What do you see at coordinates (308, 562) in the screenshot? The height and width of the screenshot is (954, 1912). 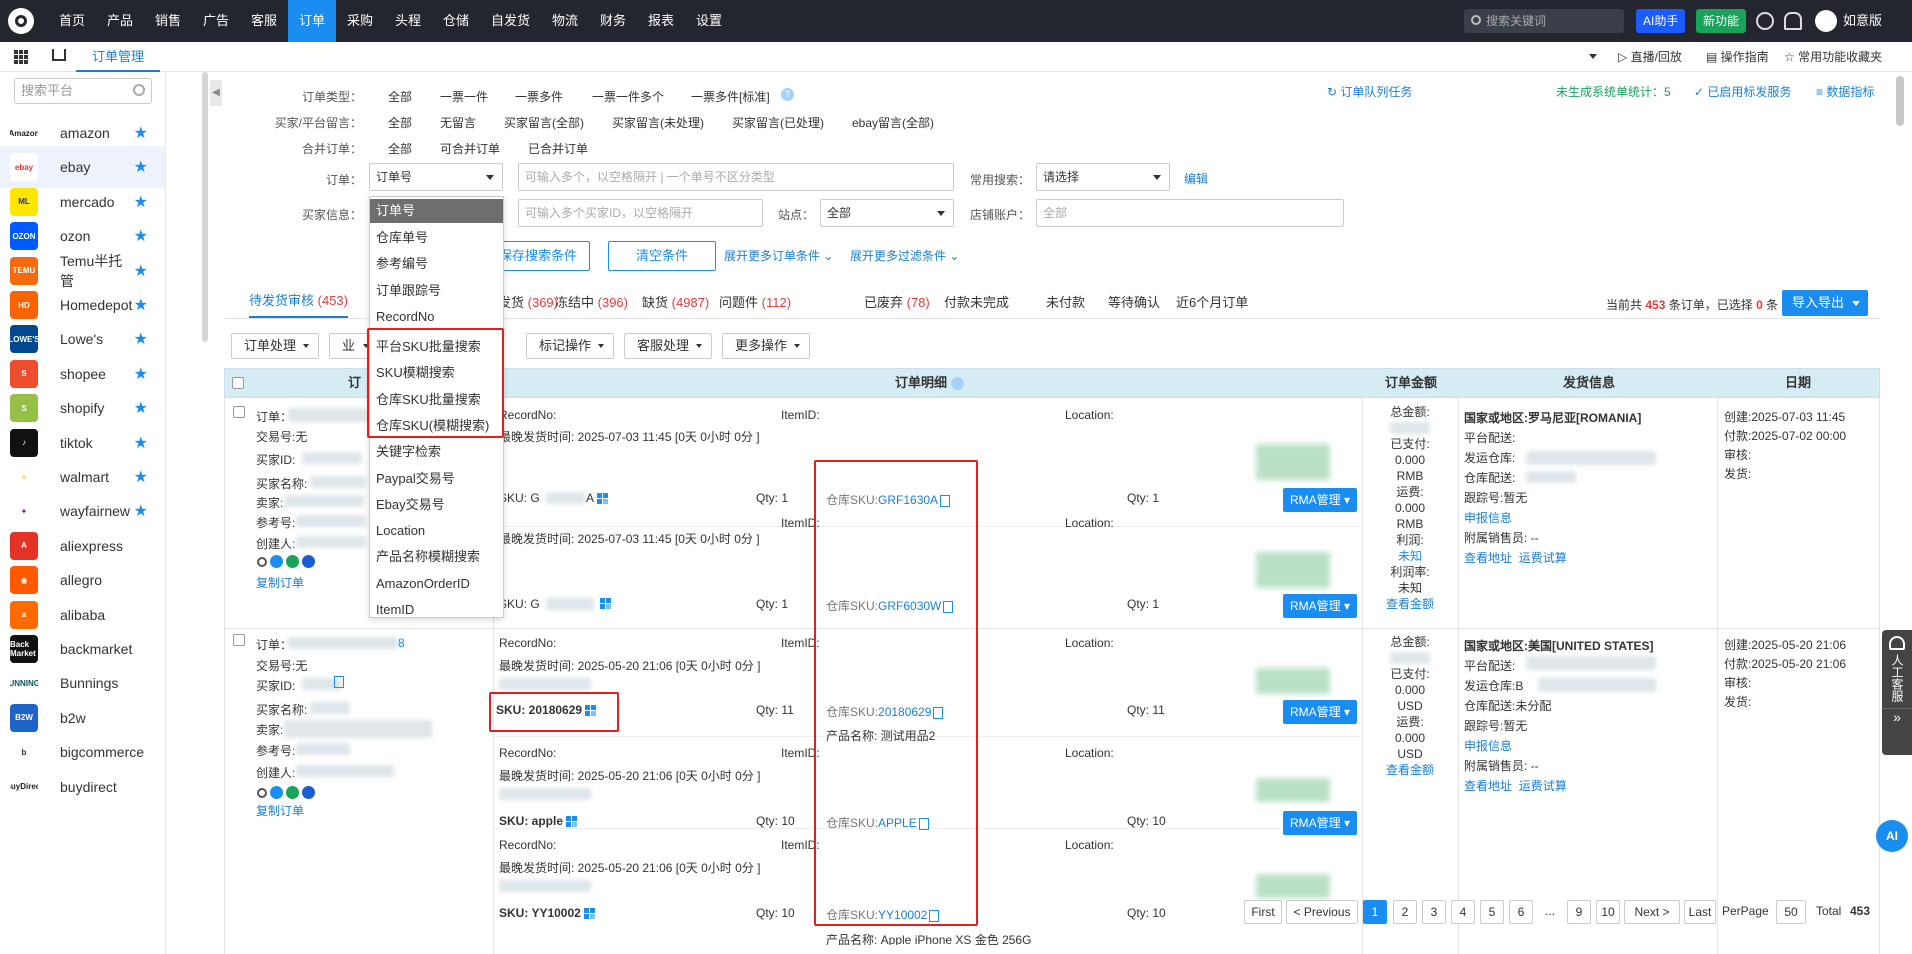 I see `info-icon` at bounding box center [308, 562].